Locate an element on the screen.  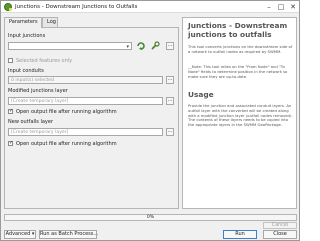
progress-text: 0% is located at coordinates (150, 217).